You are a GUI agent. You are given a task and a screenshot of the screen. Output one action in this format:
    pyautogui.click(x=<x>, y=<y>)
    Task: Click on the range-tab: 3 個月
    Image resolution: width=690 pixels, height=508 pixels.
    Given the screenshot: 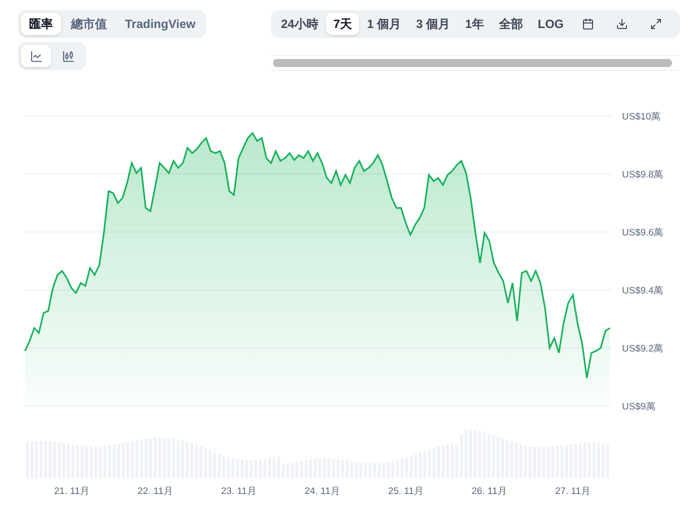 What is the action you would take?
    pyautogui.click(x=433, y=24)
    